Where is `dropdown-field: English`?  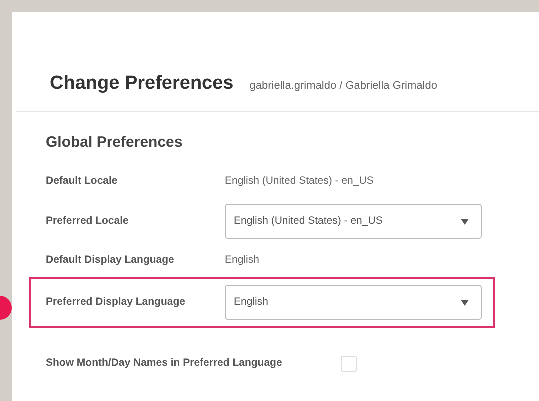
dropdown-field: English is located at coordinates (353, 302).